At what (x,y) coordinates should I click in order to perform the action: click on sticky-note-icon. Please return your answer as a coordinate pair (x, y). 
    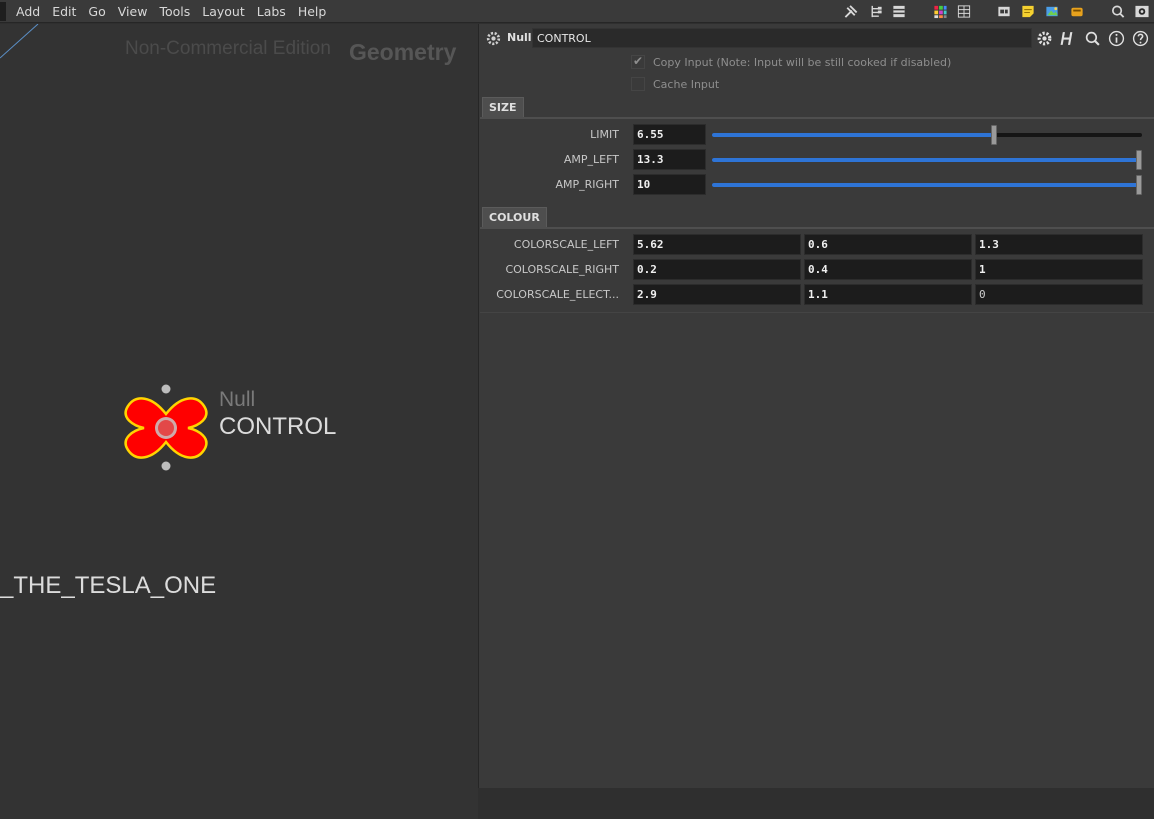
    Looking at the image, I should click on (1028, 11).